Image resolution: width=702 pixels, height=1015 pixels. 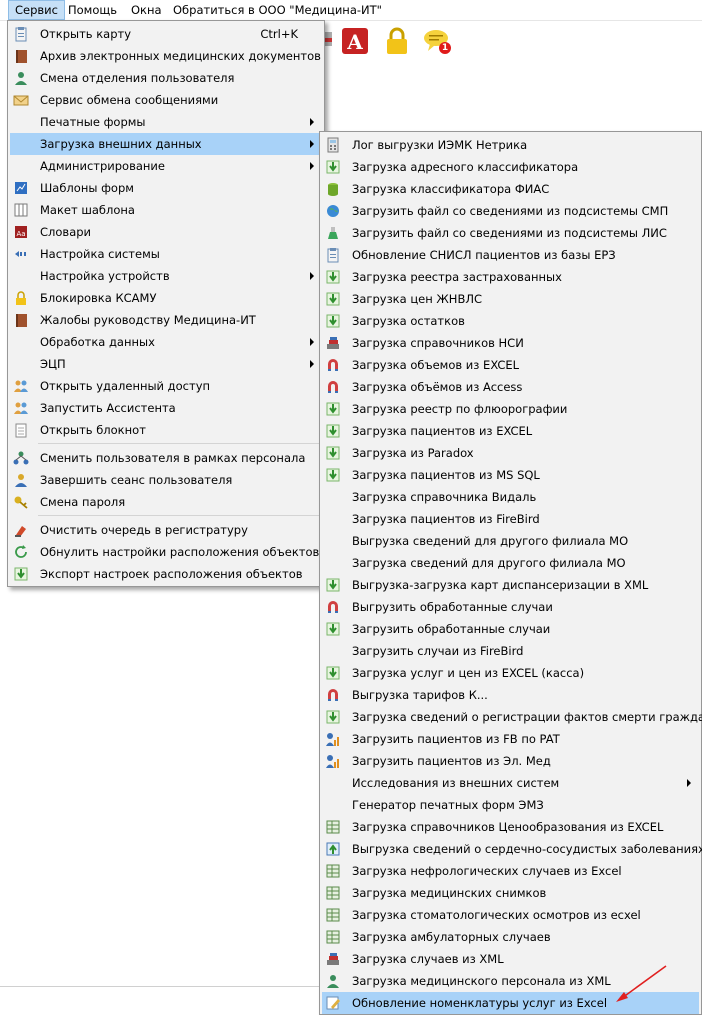 What do you see at coordinates (451, 189) in the screenshot?
I see `external-data-item-label: Загрузка классификатора ФИАС` at bounding box center [451, 189].